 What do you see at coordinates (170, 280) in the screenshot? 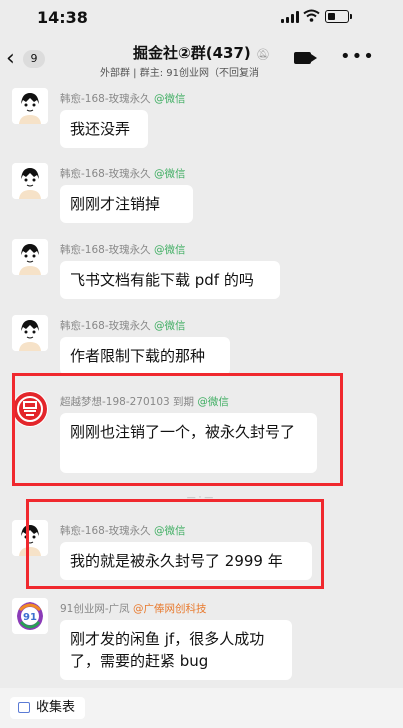
I see `message-bubble: 飞书文档有能下载 pdf 的吗` at bounding box center [170, 280].